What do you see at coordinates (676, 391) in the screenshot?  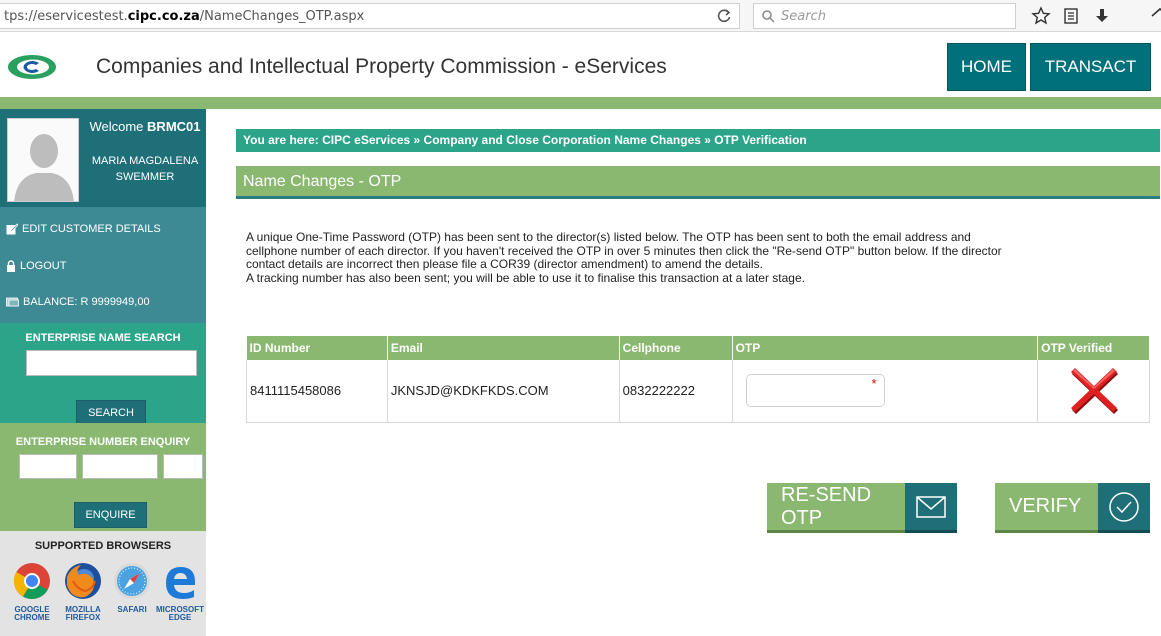 I see `cellphone-cell: 0832222222` at bounding box center [676, 391].